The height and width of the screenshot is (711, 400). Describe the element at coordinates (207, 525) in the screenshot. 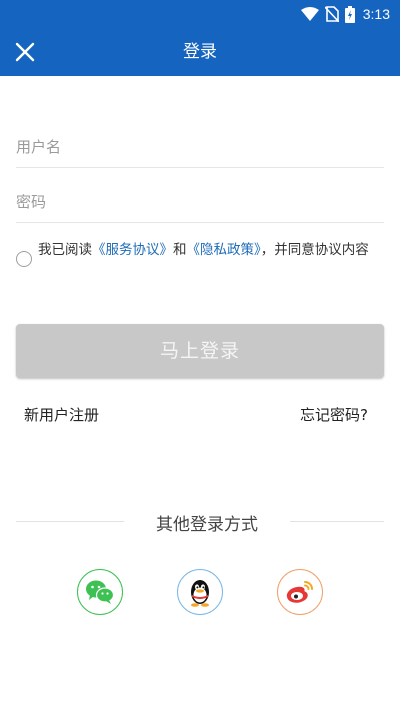

I see `other-login-title: 其他登录方式` at that location.